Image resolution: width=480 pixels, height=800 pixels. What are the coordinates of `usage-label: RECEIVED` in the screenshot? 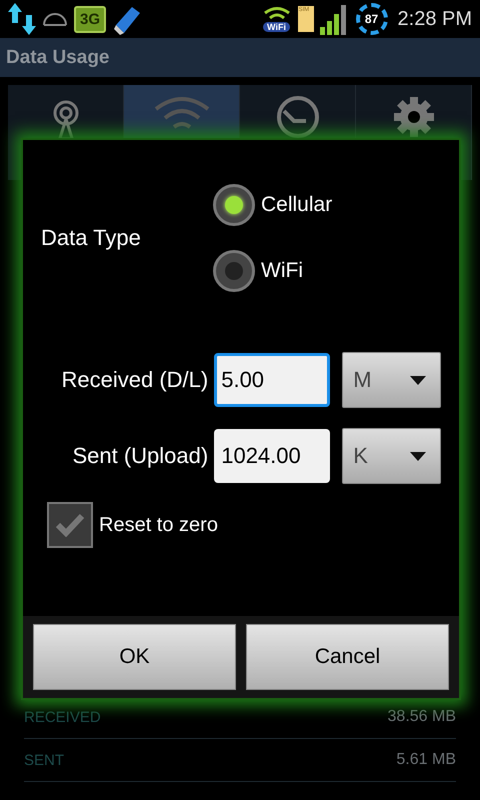 It's located at (62, 717).